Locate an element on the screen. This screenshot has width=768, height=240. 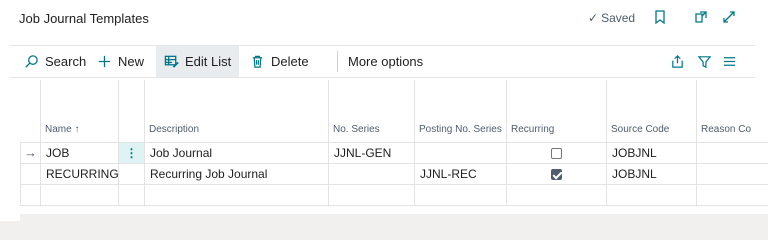
no-series-cell: JJNL-GEN is located at coordinates (371, 152).